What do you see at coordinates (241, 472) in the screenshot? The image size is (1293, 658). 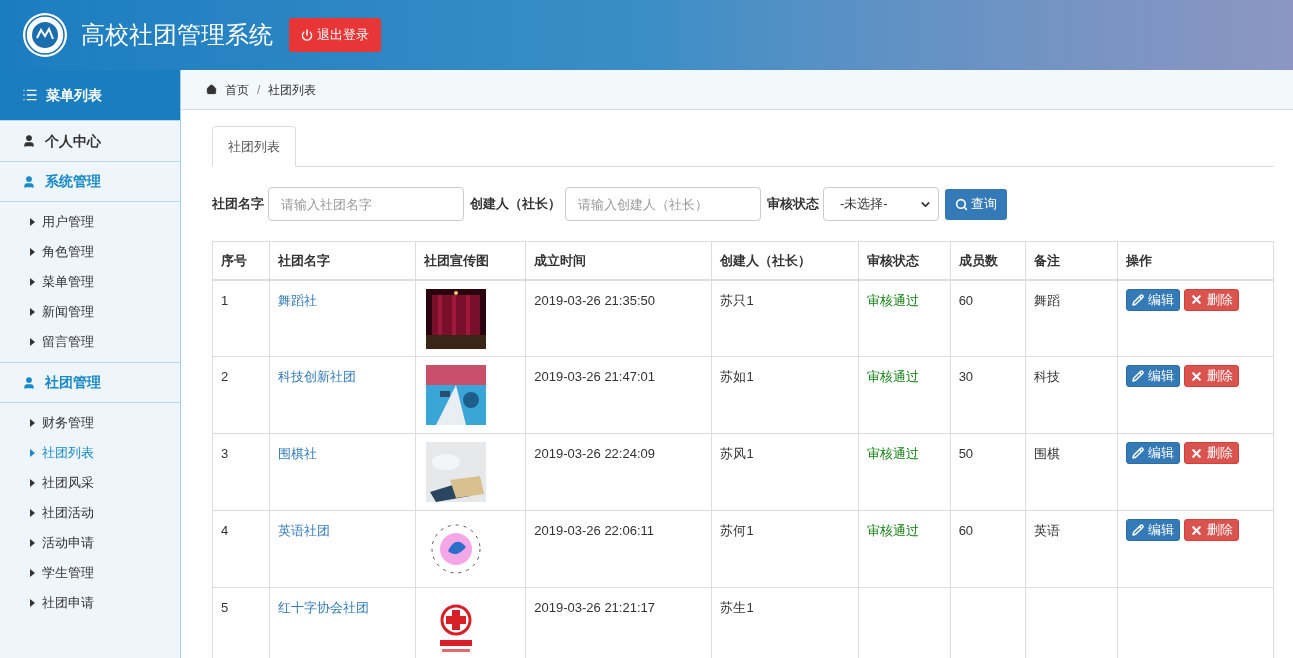 I see `table-cell: 3` at bounding box center [241, 472].